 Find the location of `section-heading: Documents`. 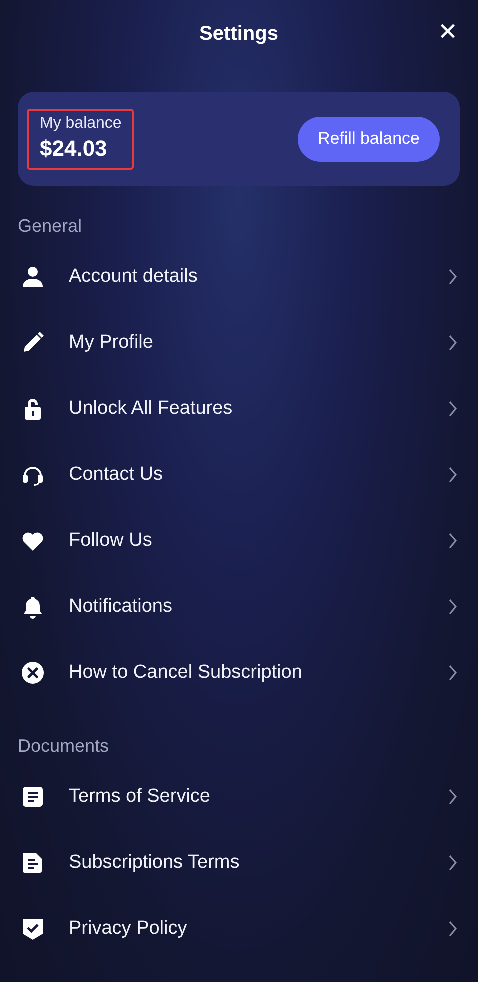

section-heading: Documents is located at coordinates (64, 747).